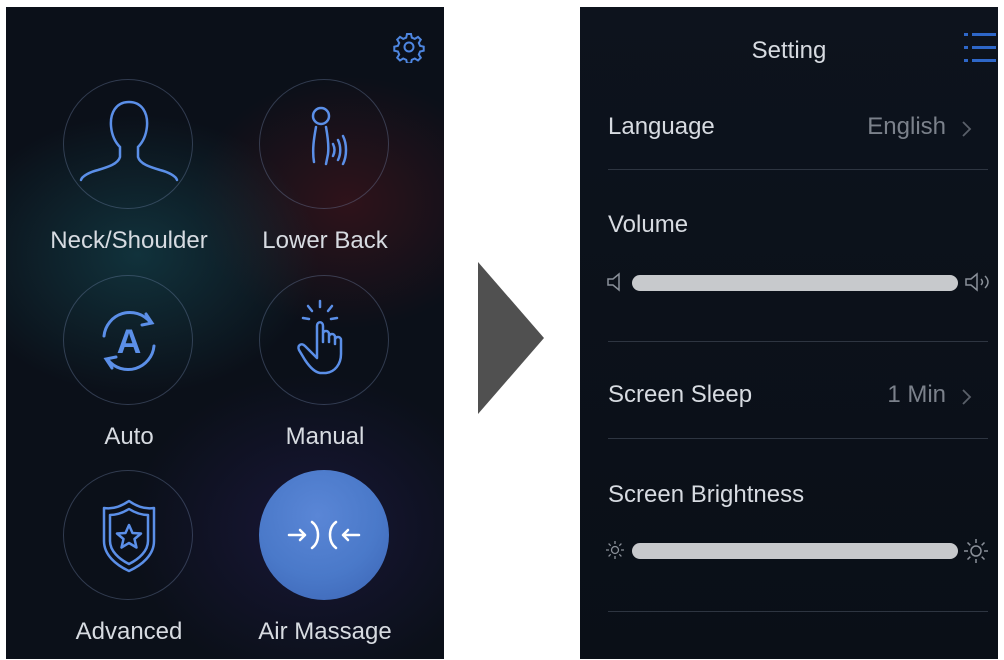  What do you see at coordinates (976, 551) in the screenshot?
I see `brightness-high-icon` at bounding box center [976, 551].